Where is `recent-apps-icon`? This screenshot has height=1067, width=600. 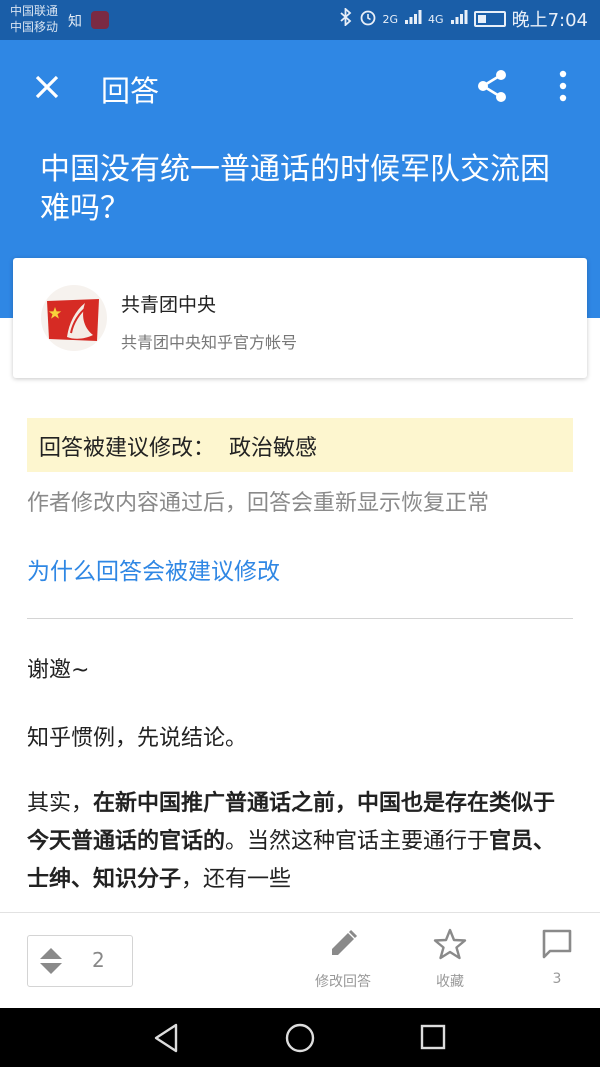
recent-apps-icon is located at coordinates (433, 1039).